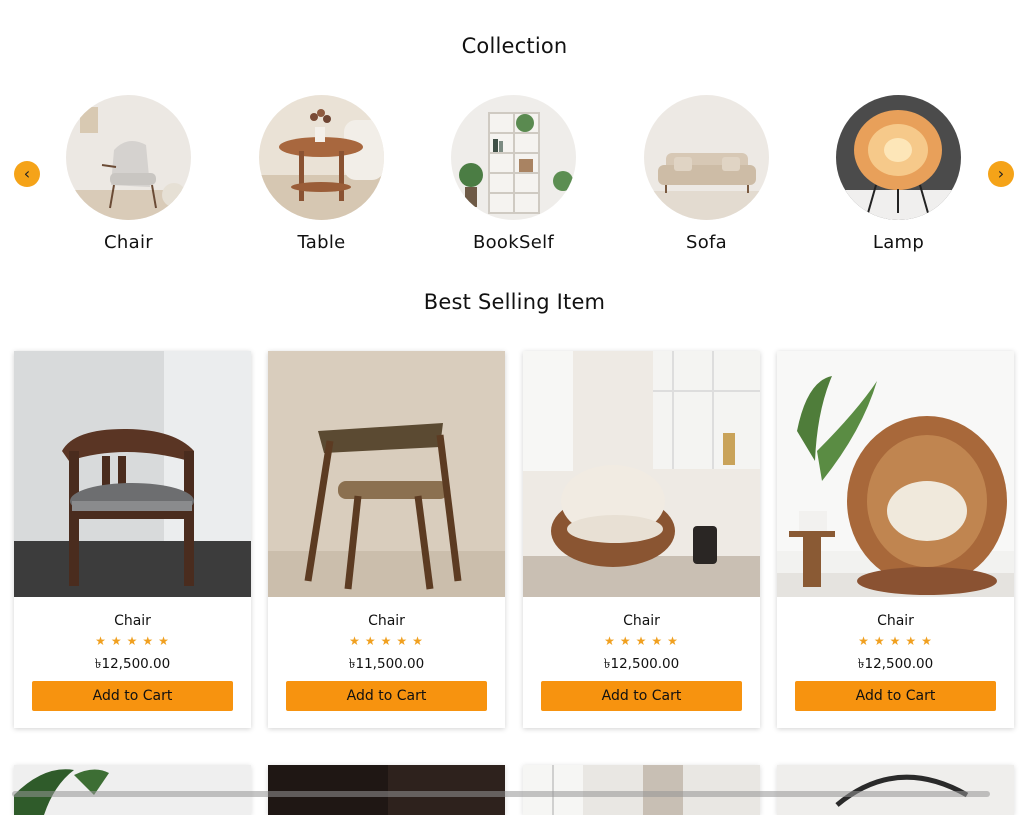 Image resolution: width=1029 pixels, height=815 pixels. I want to click on horizontal-scrollbar, so click(501, 794).